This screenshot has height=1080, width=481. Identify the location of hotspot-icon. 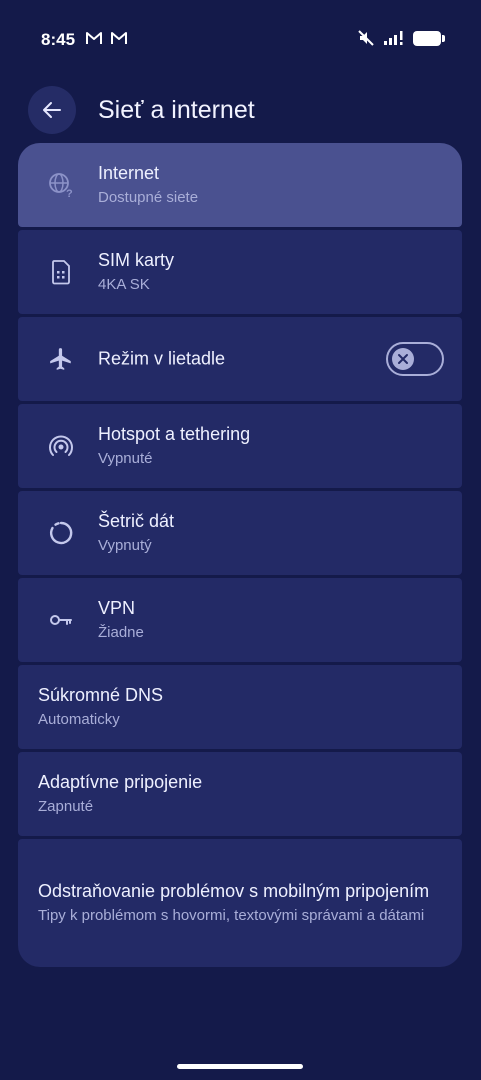
(61, 446).